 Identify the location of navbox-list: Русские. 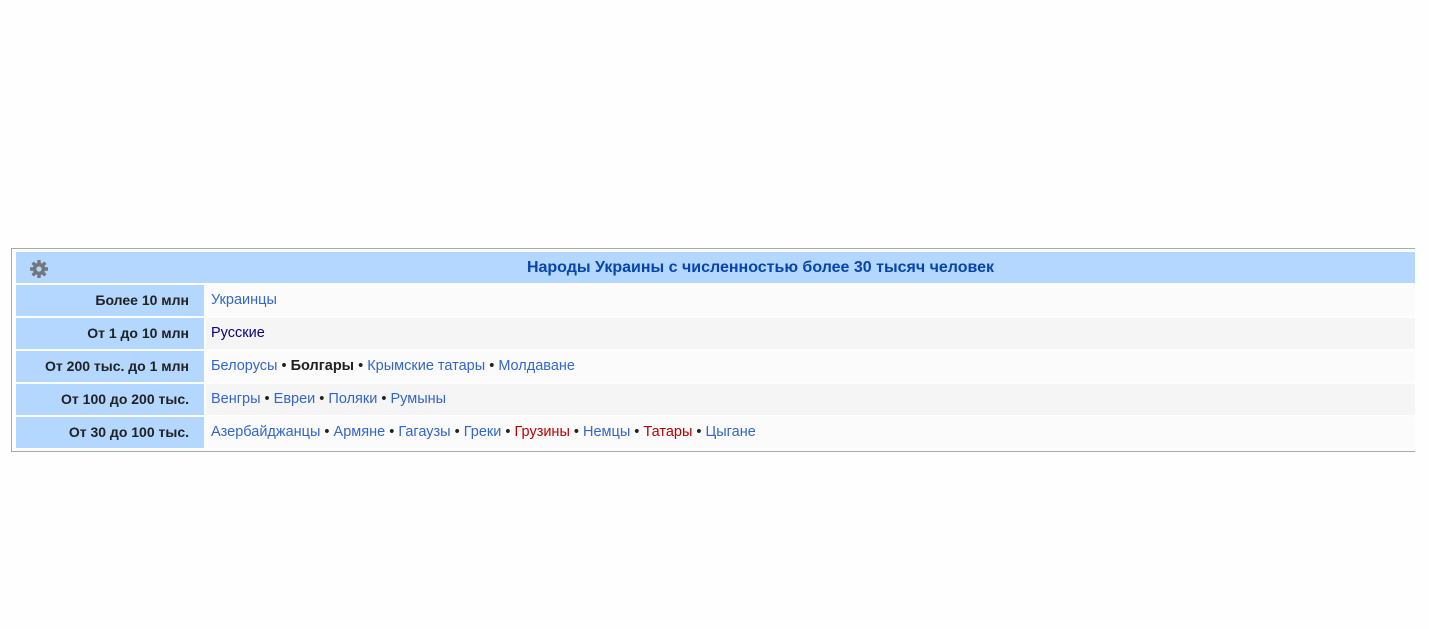
(810, 333).